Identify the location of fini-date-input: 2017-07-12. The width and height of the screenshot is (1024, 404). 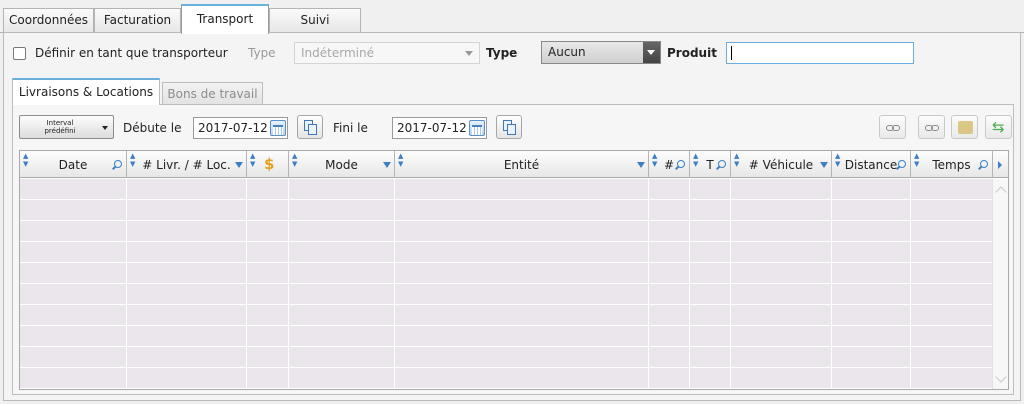
(439, 128).